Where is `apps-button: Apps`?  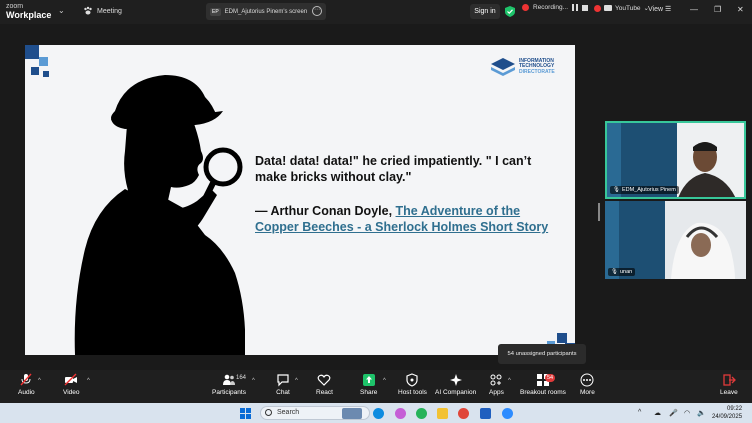 apps-button: Apps is located at coordinates (496, 384).